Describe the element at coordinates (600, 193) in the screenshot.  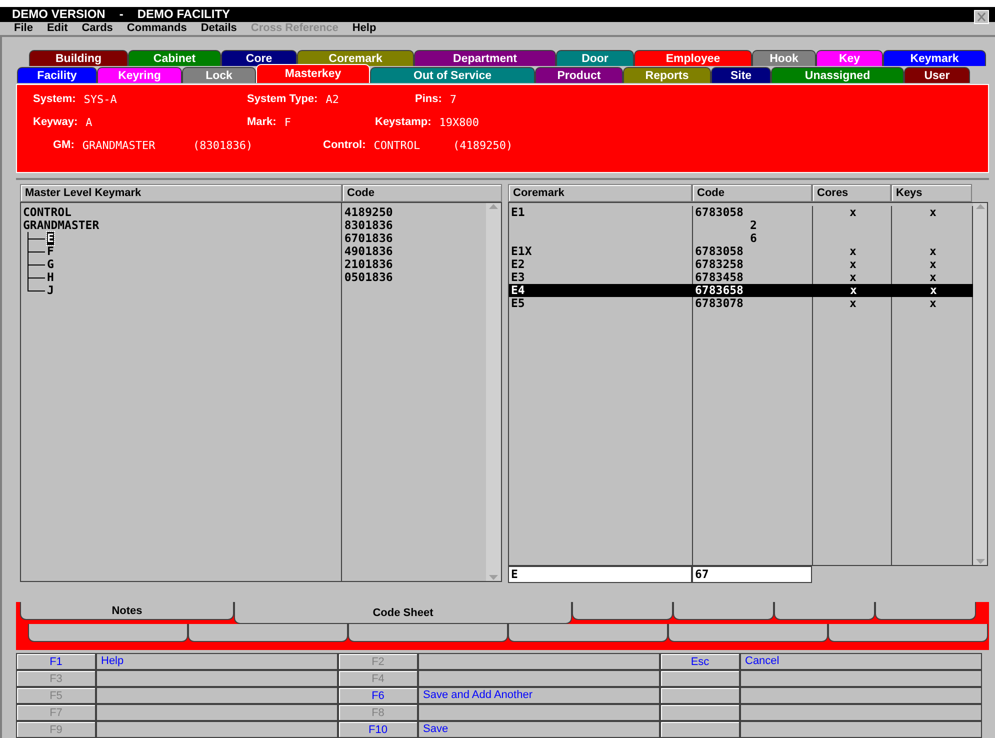
I see `column-header: Coremark` at that location.